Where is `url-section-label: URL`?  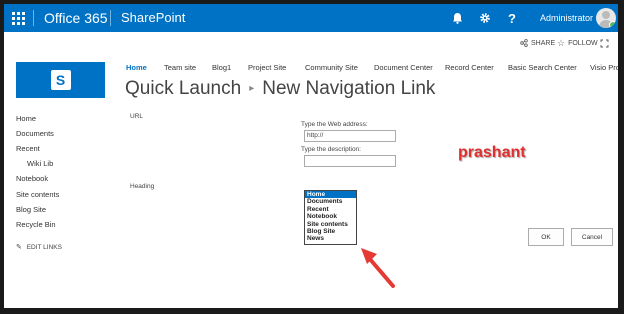 url-section-label: URL is located at coordinates (137, 116).